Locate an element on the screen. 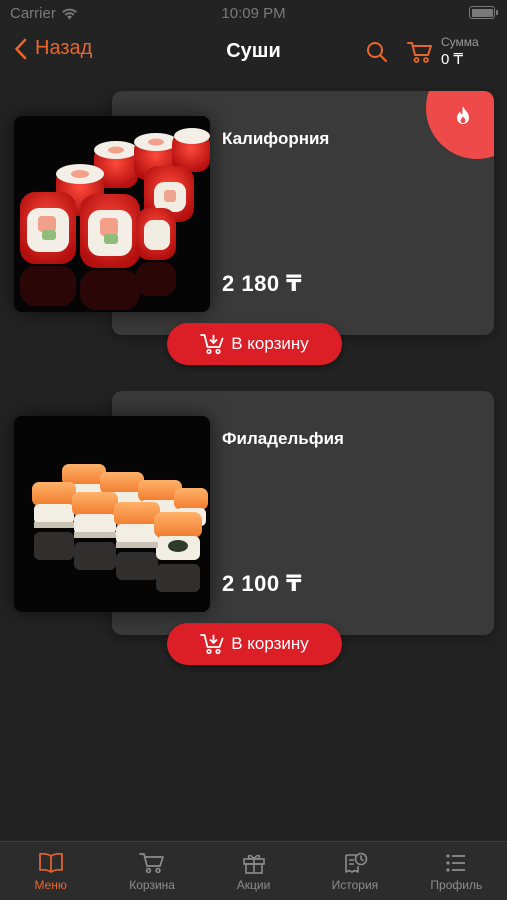  tab-promotions: Акции is located at coordinates (253, 871).